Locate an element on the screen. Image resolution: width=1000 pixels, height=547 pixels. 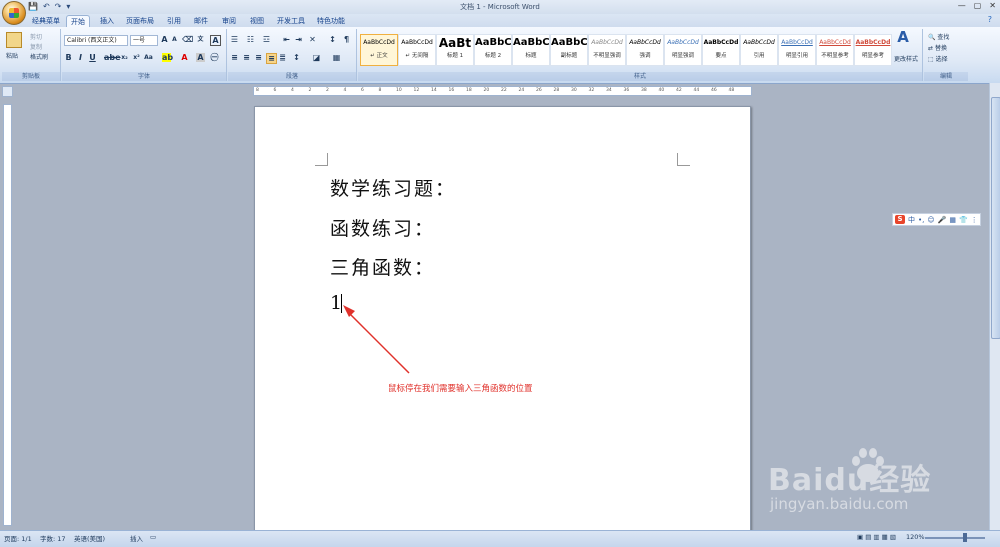
select-button: ⬚ 选择 is located at coordinates (938, 58).